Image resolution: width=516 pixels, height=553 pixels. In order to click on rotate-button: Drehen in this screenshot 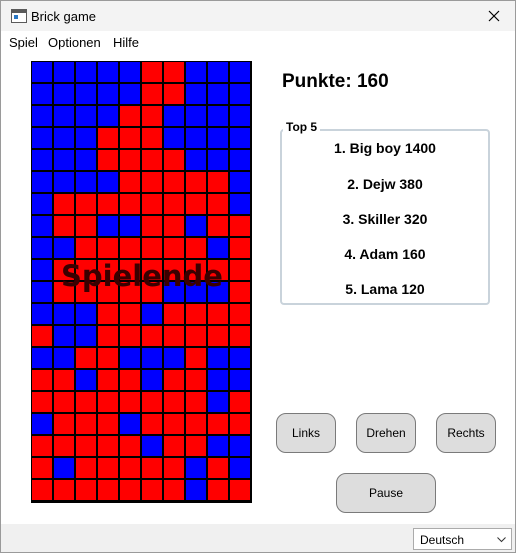, I will do `click(386, 433)`.